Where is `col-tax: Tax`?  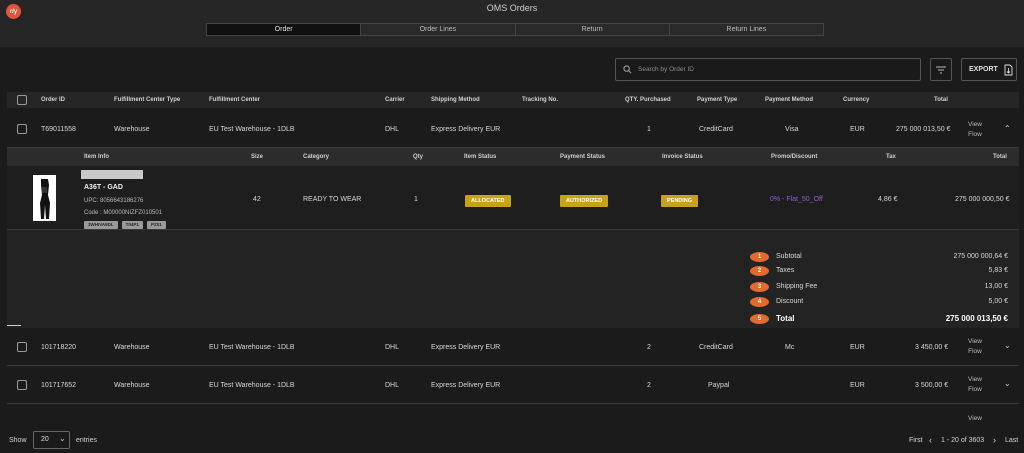
col-tax: Tax is located at coordinates (891, 157).